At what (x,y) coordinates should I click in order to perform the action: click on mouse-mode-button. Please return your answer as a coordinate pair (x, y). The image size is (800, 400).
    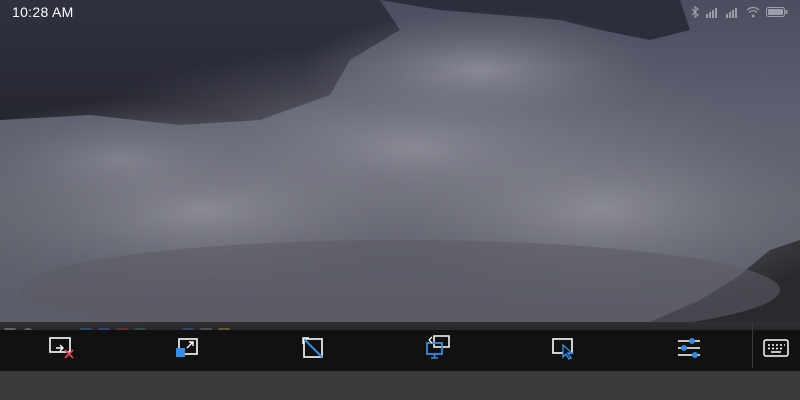
    Looking at the image, I should click on (564, 348).